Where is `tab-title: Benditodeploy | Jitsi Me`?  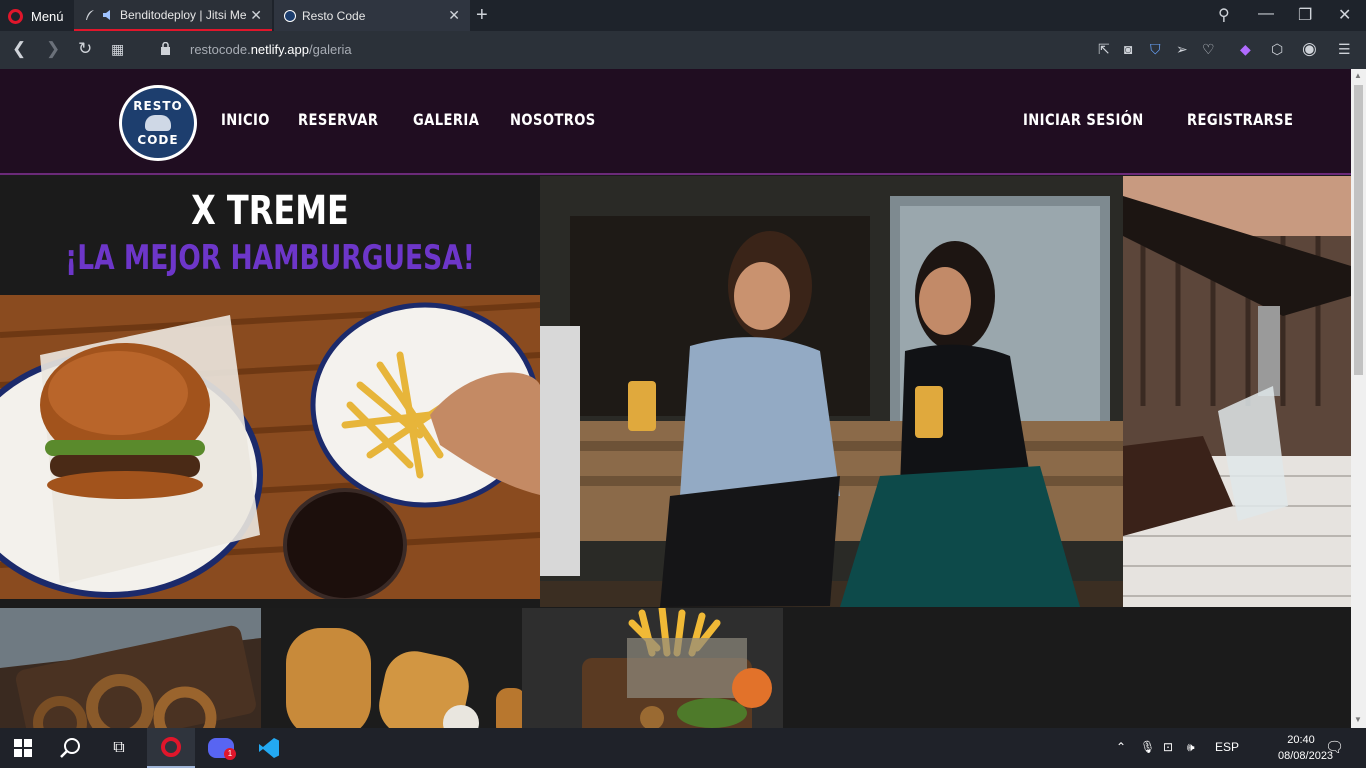 tab-title: Benditodeploy | Jitsi Me is located at coordinates (183, 14).